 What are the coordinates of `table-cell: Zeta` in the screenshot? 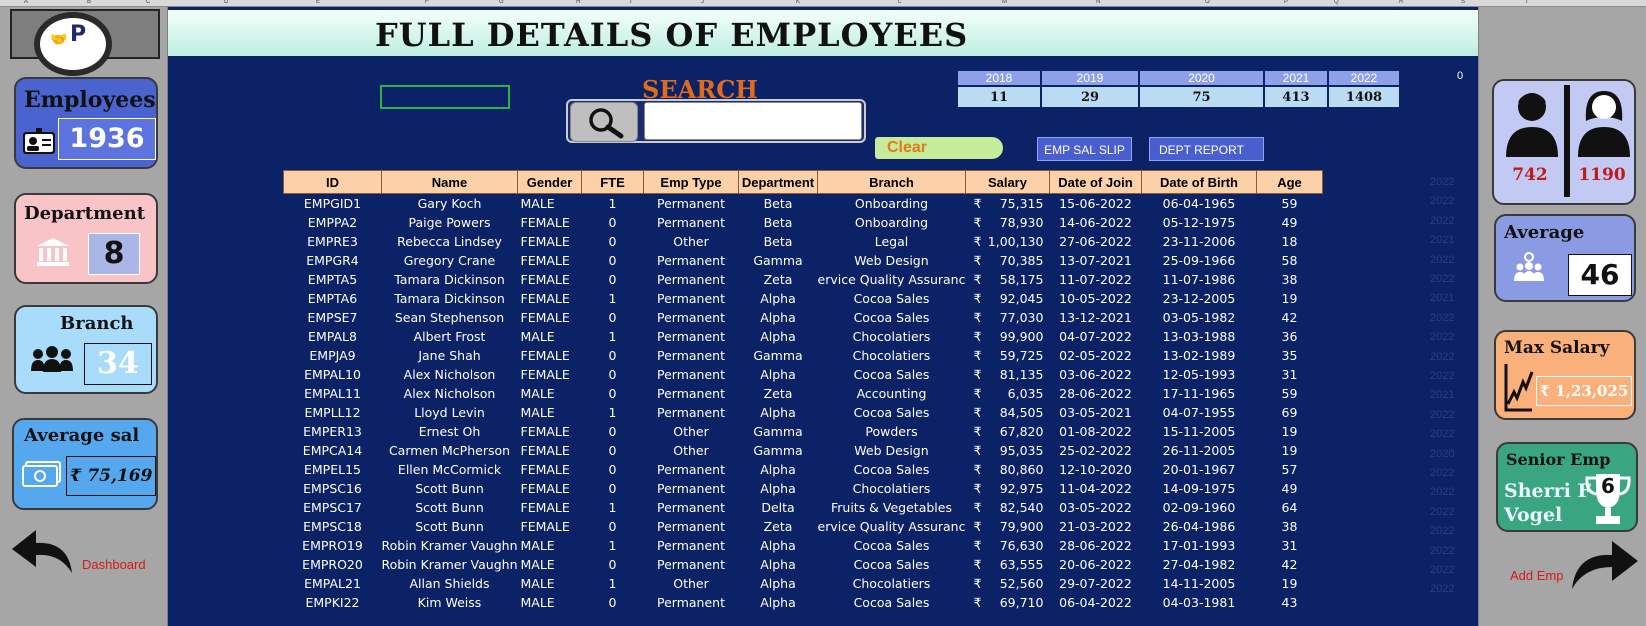 It's located at (778, 526).